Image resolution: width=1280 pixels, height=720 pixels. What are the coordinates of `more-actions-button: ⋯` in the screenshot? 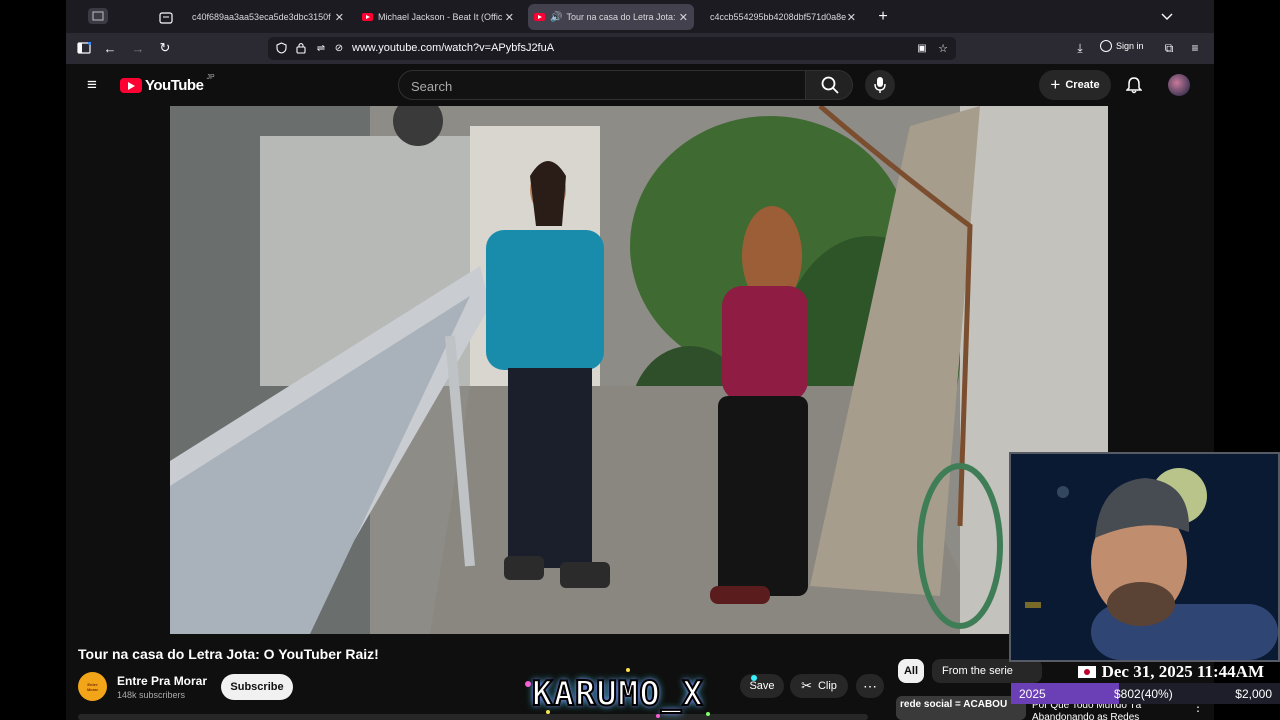 It's located at (870, 686).